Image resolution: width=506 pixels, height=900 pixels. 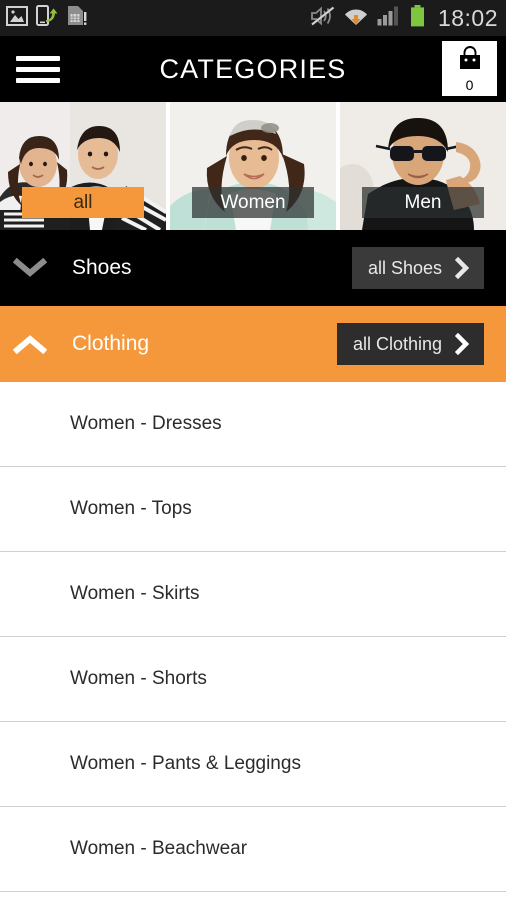 I want to click on cart-button: 0, so click(x=469, y=68).